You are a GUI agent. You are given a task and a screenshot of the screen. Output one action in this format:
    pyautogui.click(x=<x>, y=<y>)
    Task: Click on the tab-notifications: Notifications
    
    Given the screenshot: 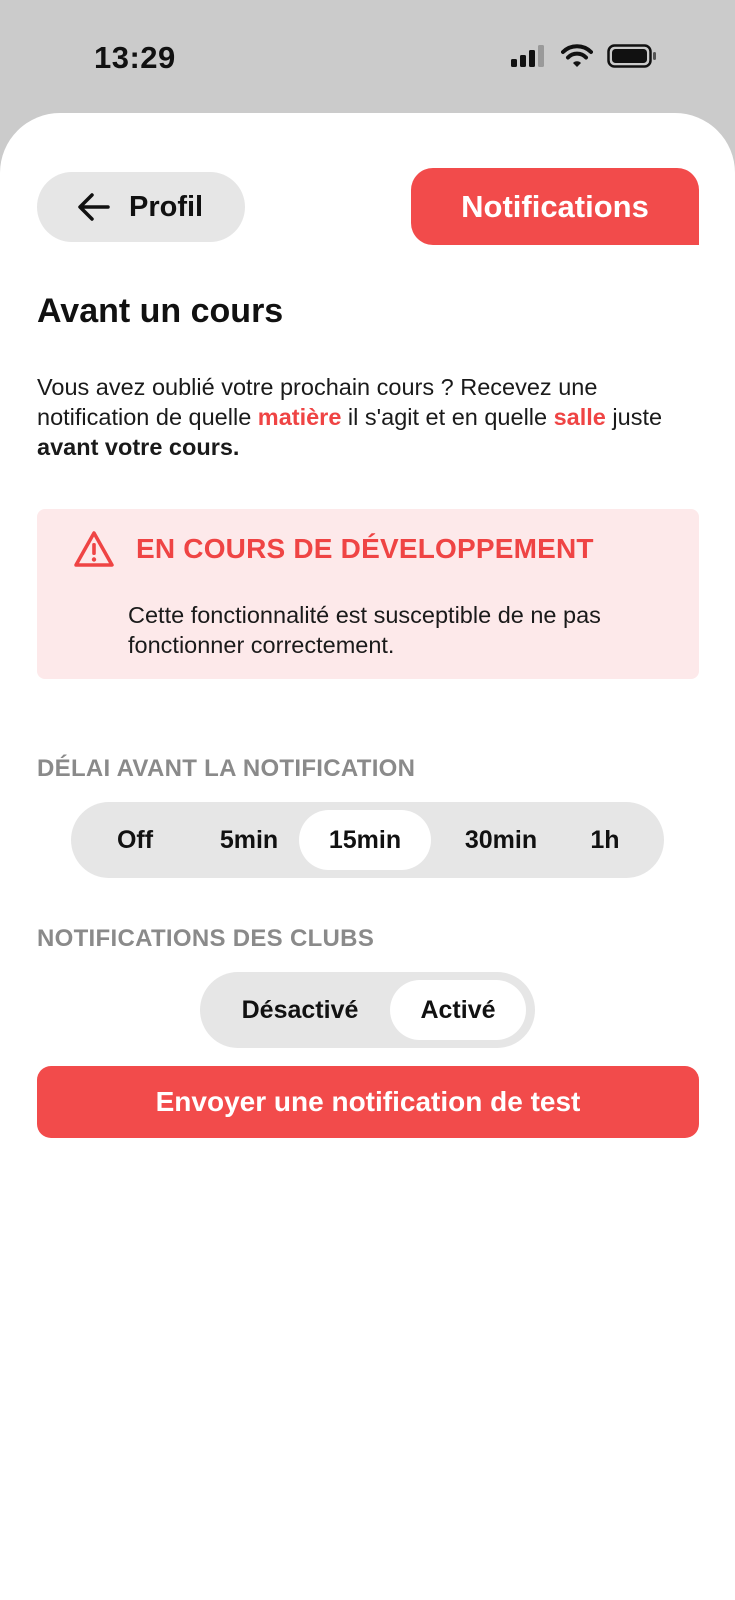 What is the action you would take?
    pyautogui.click(x=555, y=206)
    